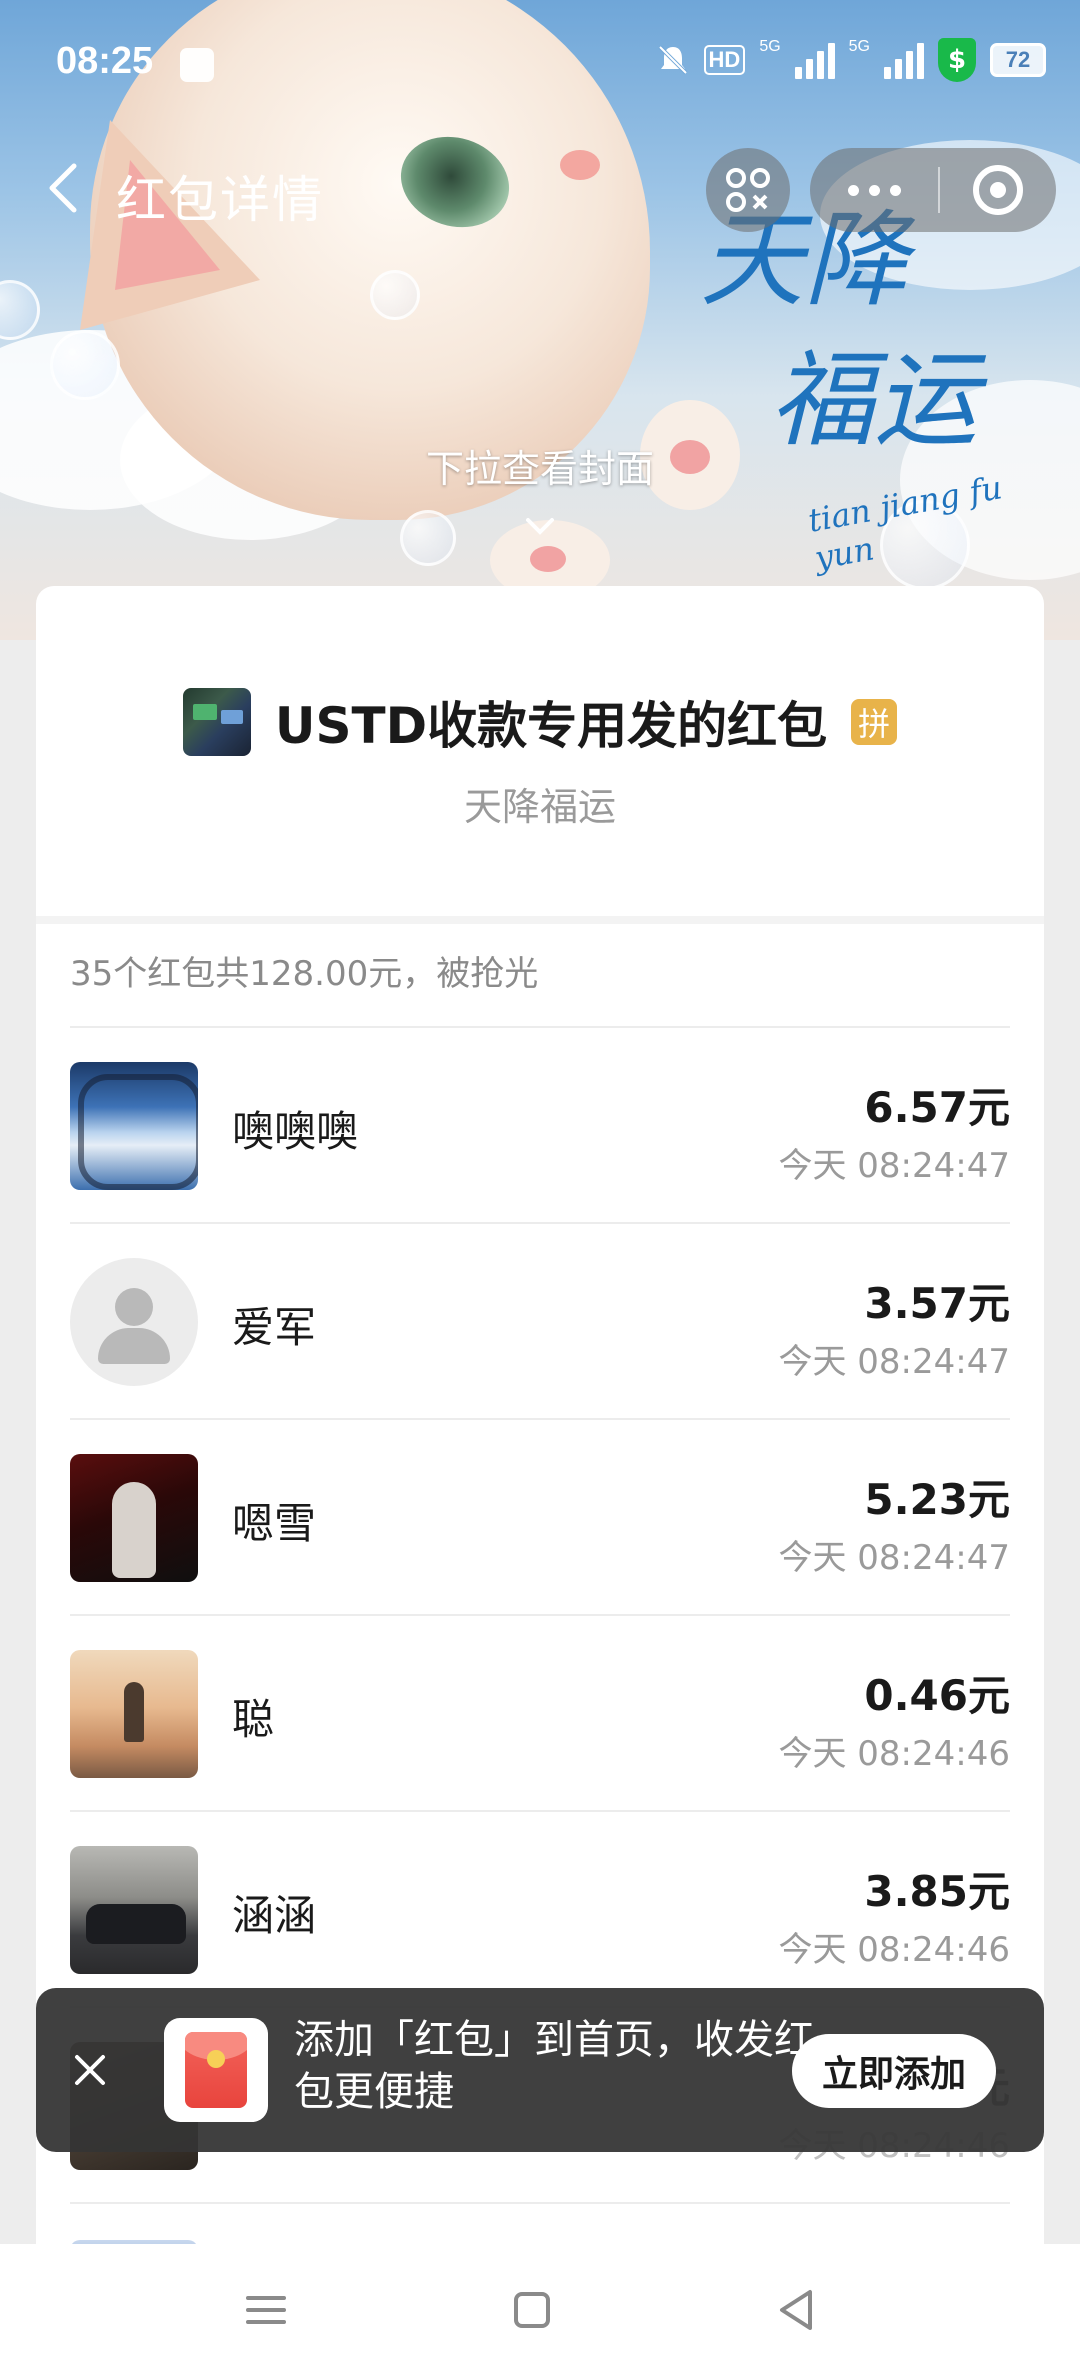 This screenshot has height=2376, width=1080. I want to click on sender-line: USTD收款专用发的红包 拼, so click(540, 722).